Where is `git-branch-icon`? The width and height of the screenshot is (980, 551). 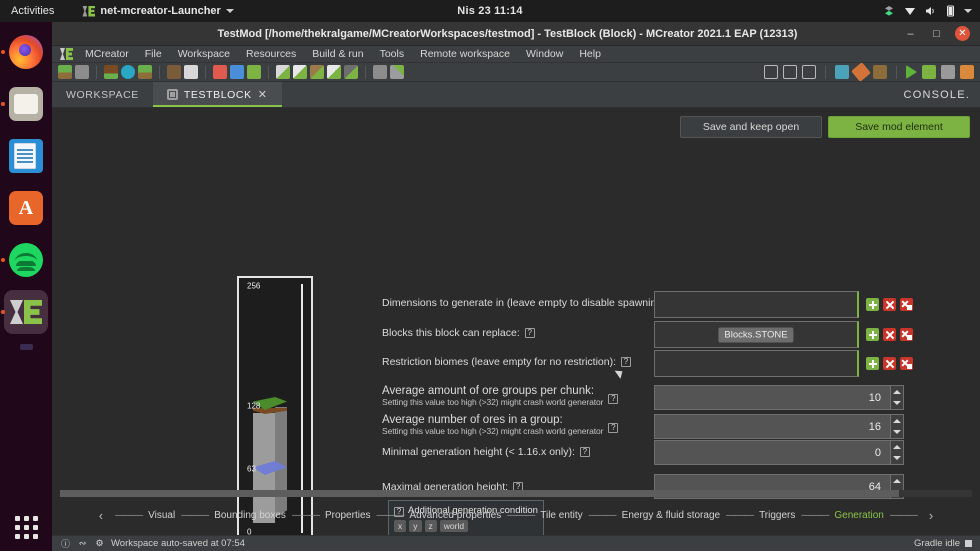 git-branch-icon is located at coordinates (771, 72).